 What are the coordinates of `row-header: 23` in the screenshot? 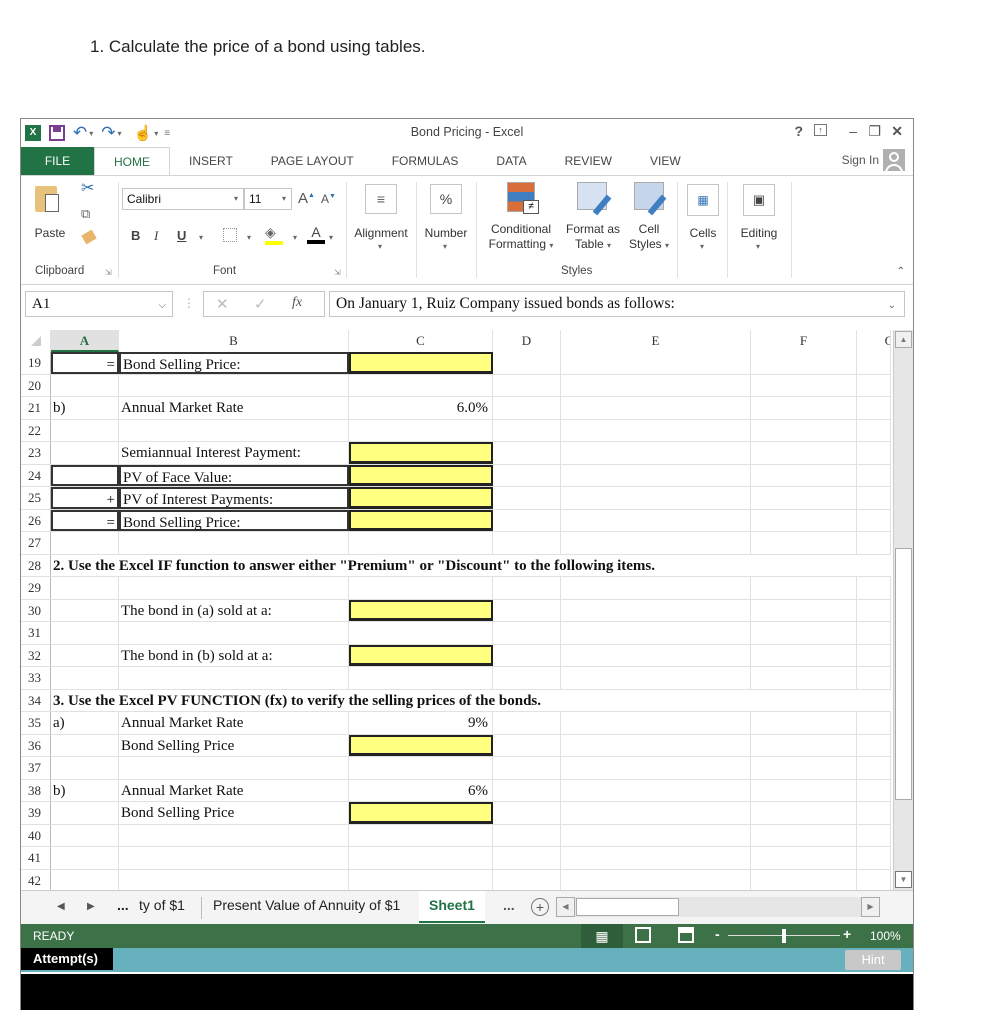 It's located at (36, 453).